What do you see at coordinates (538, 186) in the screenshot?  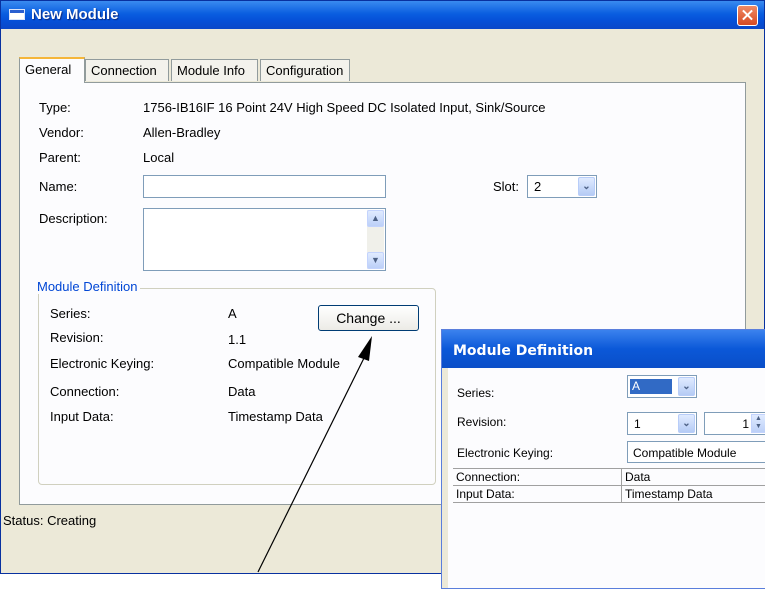 I see `slot-value: 2` at bounding box center [538, 186].